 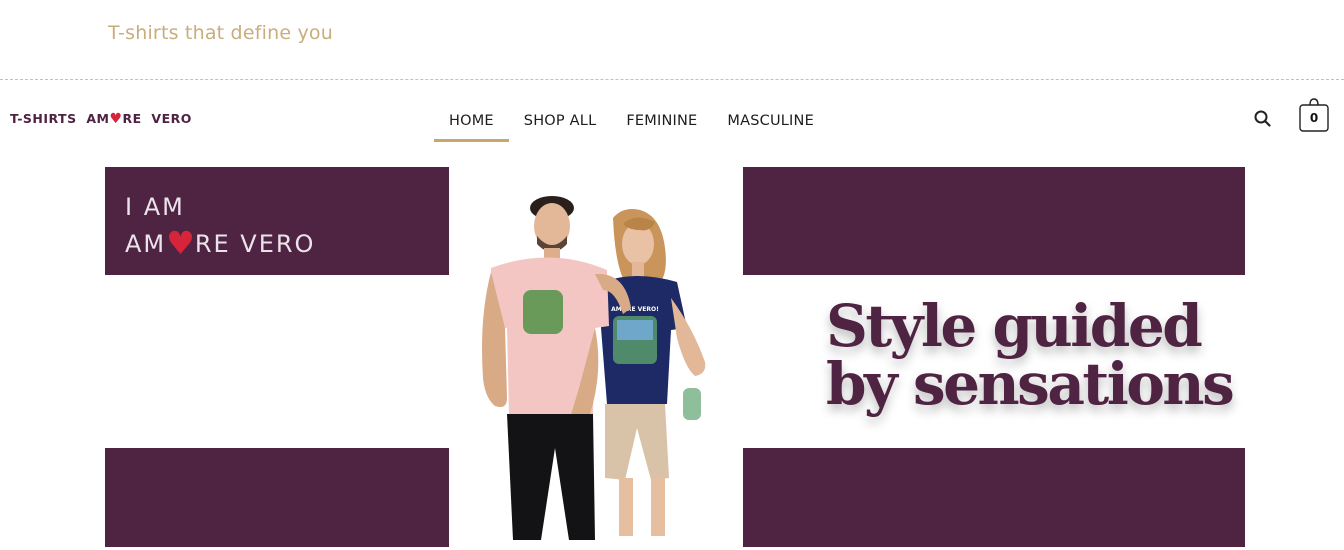 What do you see at coordinates (132, 118) in the screenshot?
I see `logo-text-re: RE` at bounding box center [132, 118].